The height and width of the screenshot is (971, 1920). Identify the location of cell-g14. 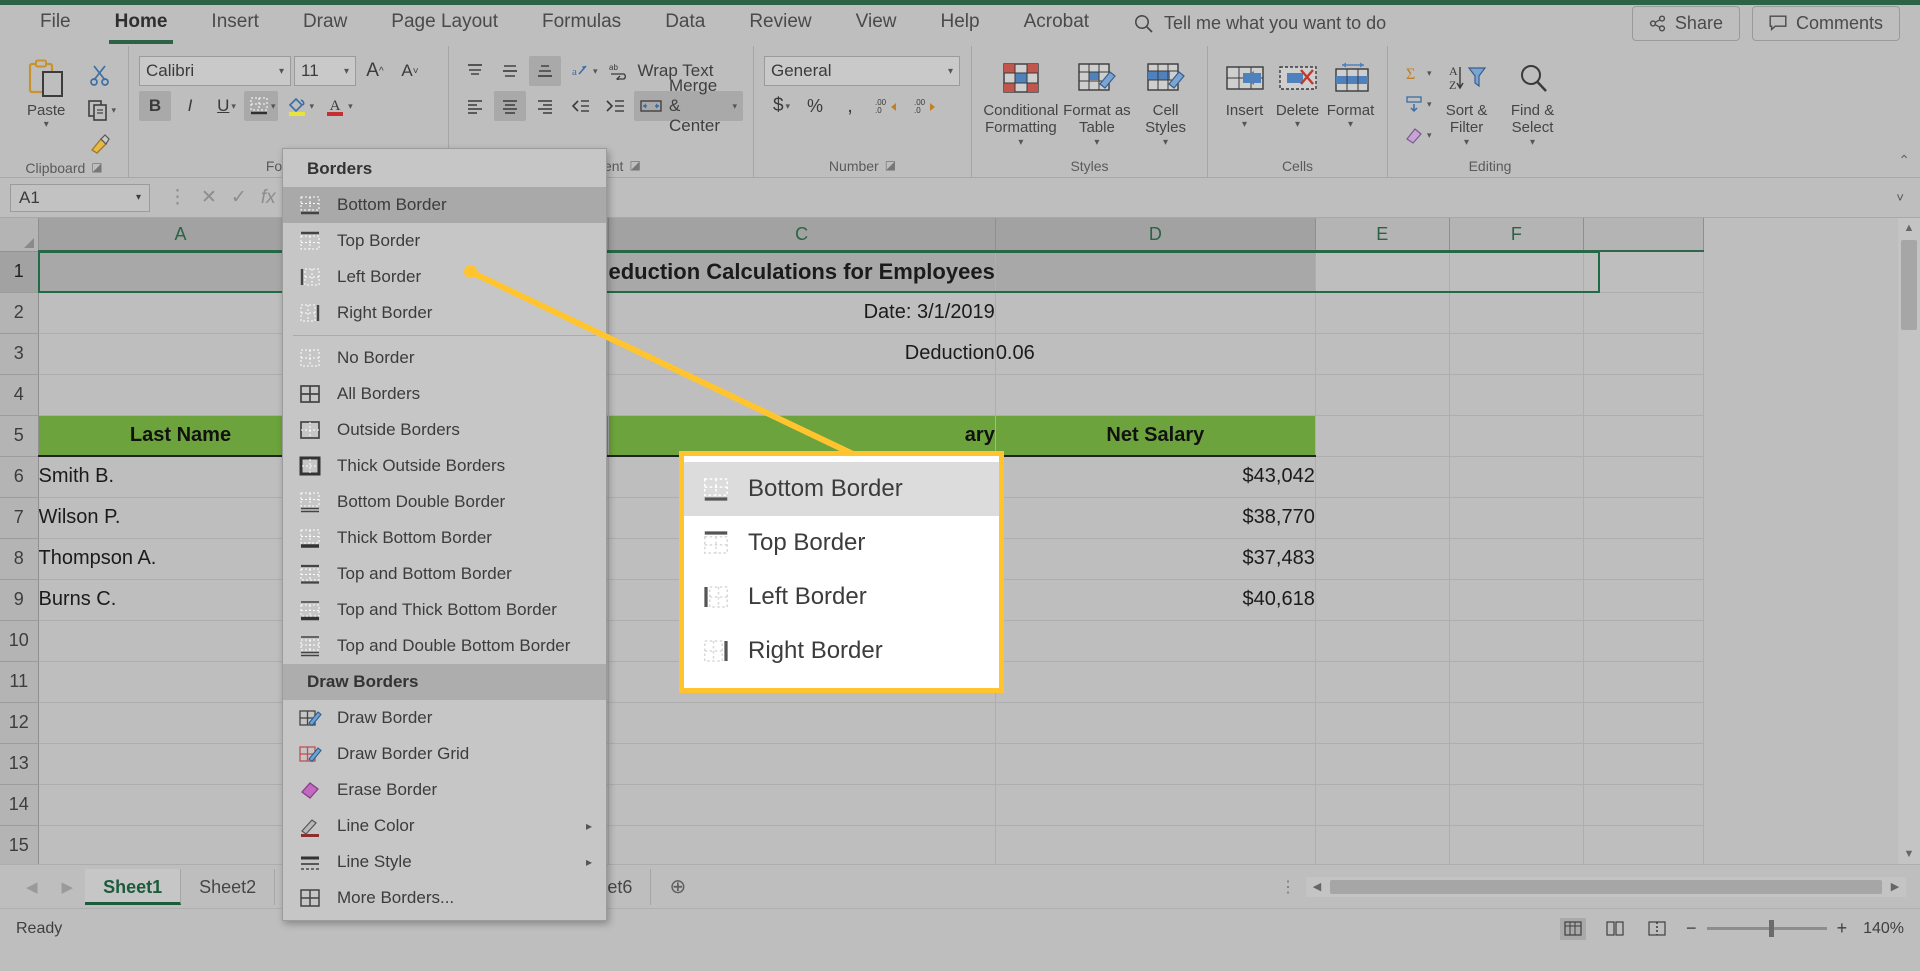
(1643, 805).